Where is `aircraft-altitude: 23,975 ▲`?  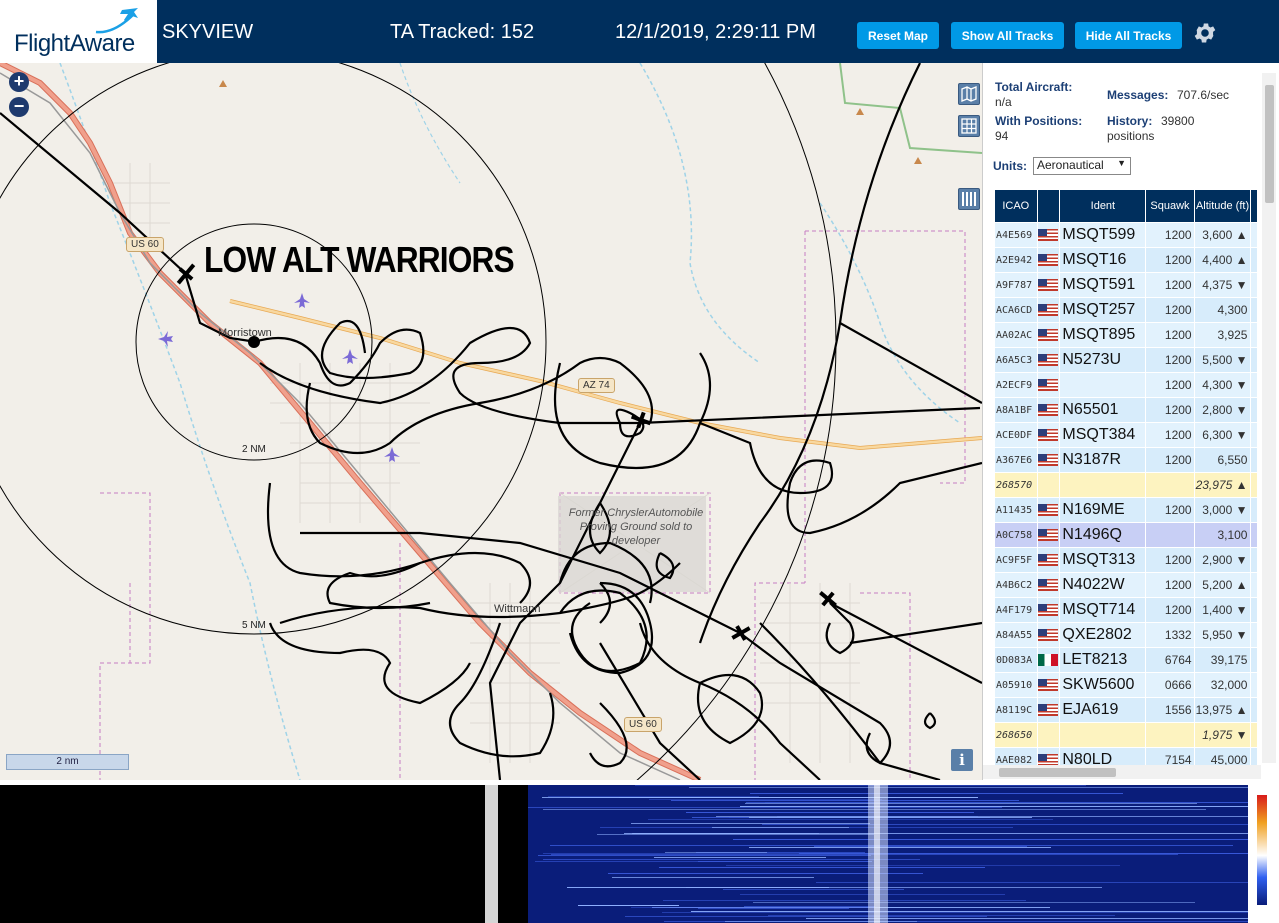 aircraft-altitude: 23,975 ▲ is located at coordinates (1222, 485).